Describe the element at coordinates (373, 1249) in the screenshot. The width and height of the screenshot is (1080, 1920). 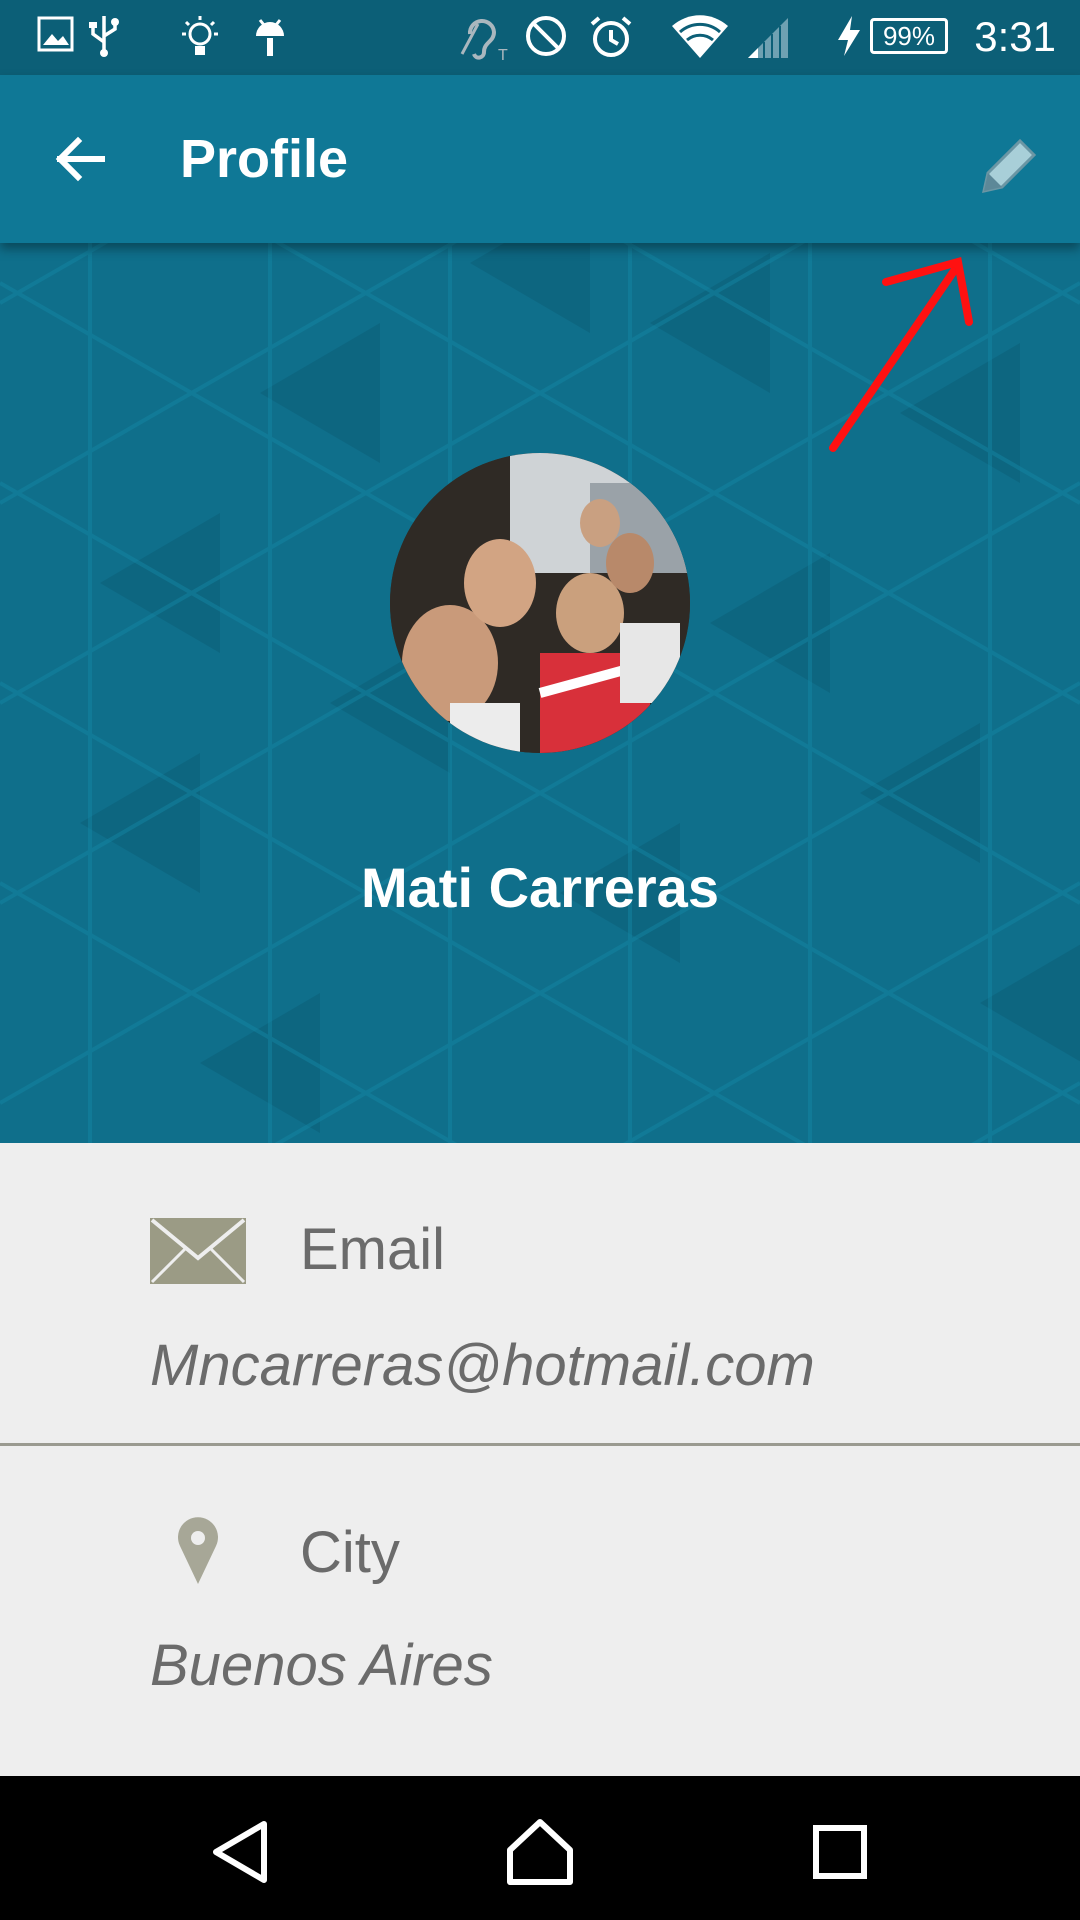
I see `email-label: Email` at that location.